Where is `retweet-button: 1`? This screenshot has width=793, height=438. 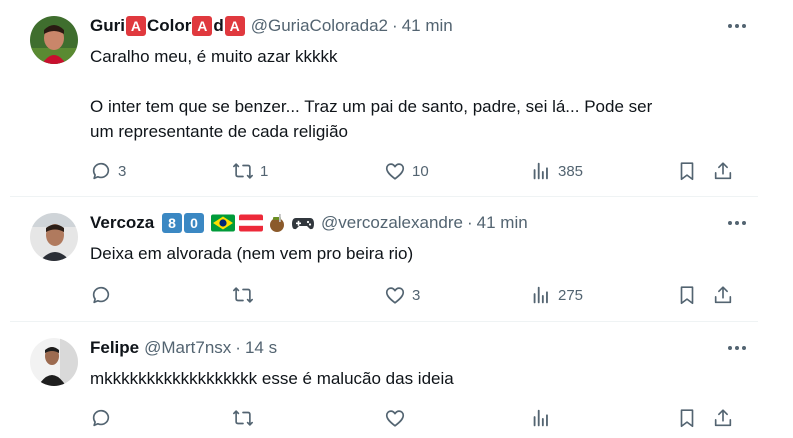
retweet-button: 1 is located at coordinates (250, 171).